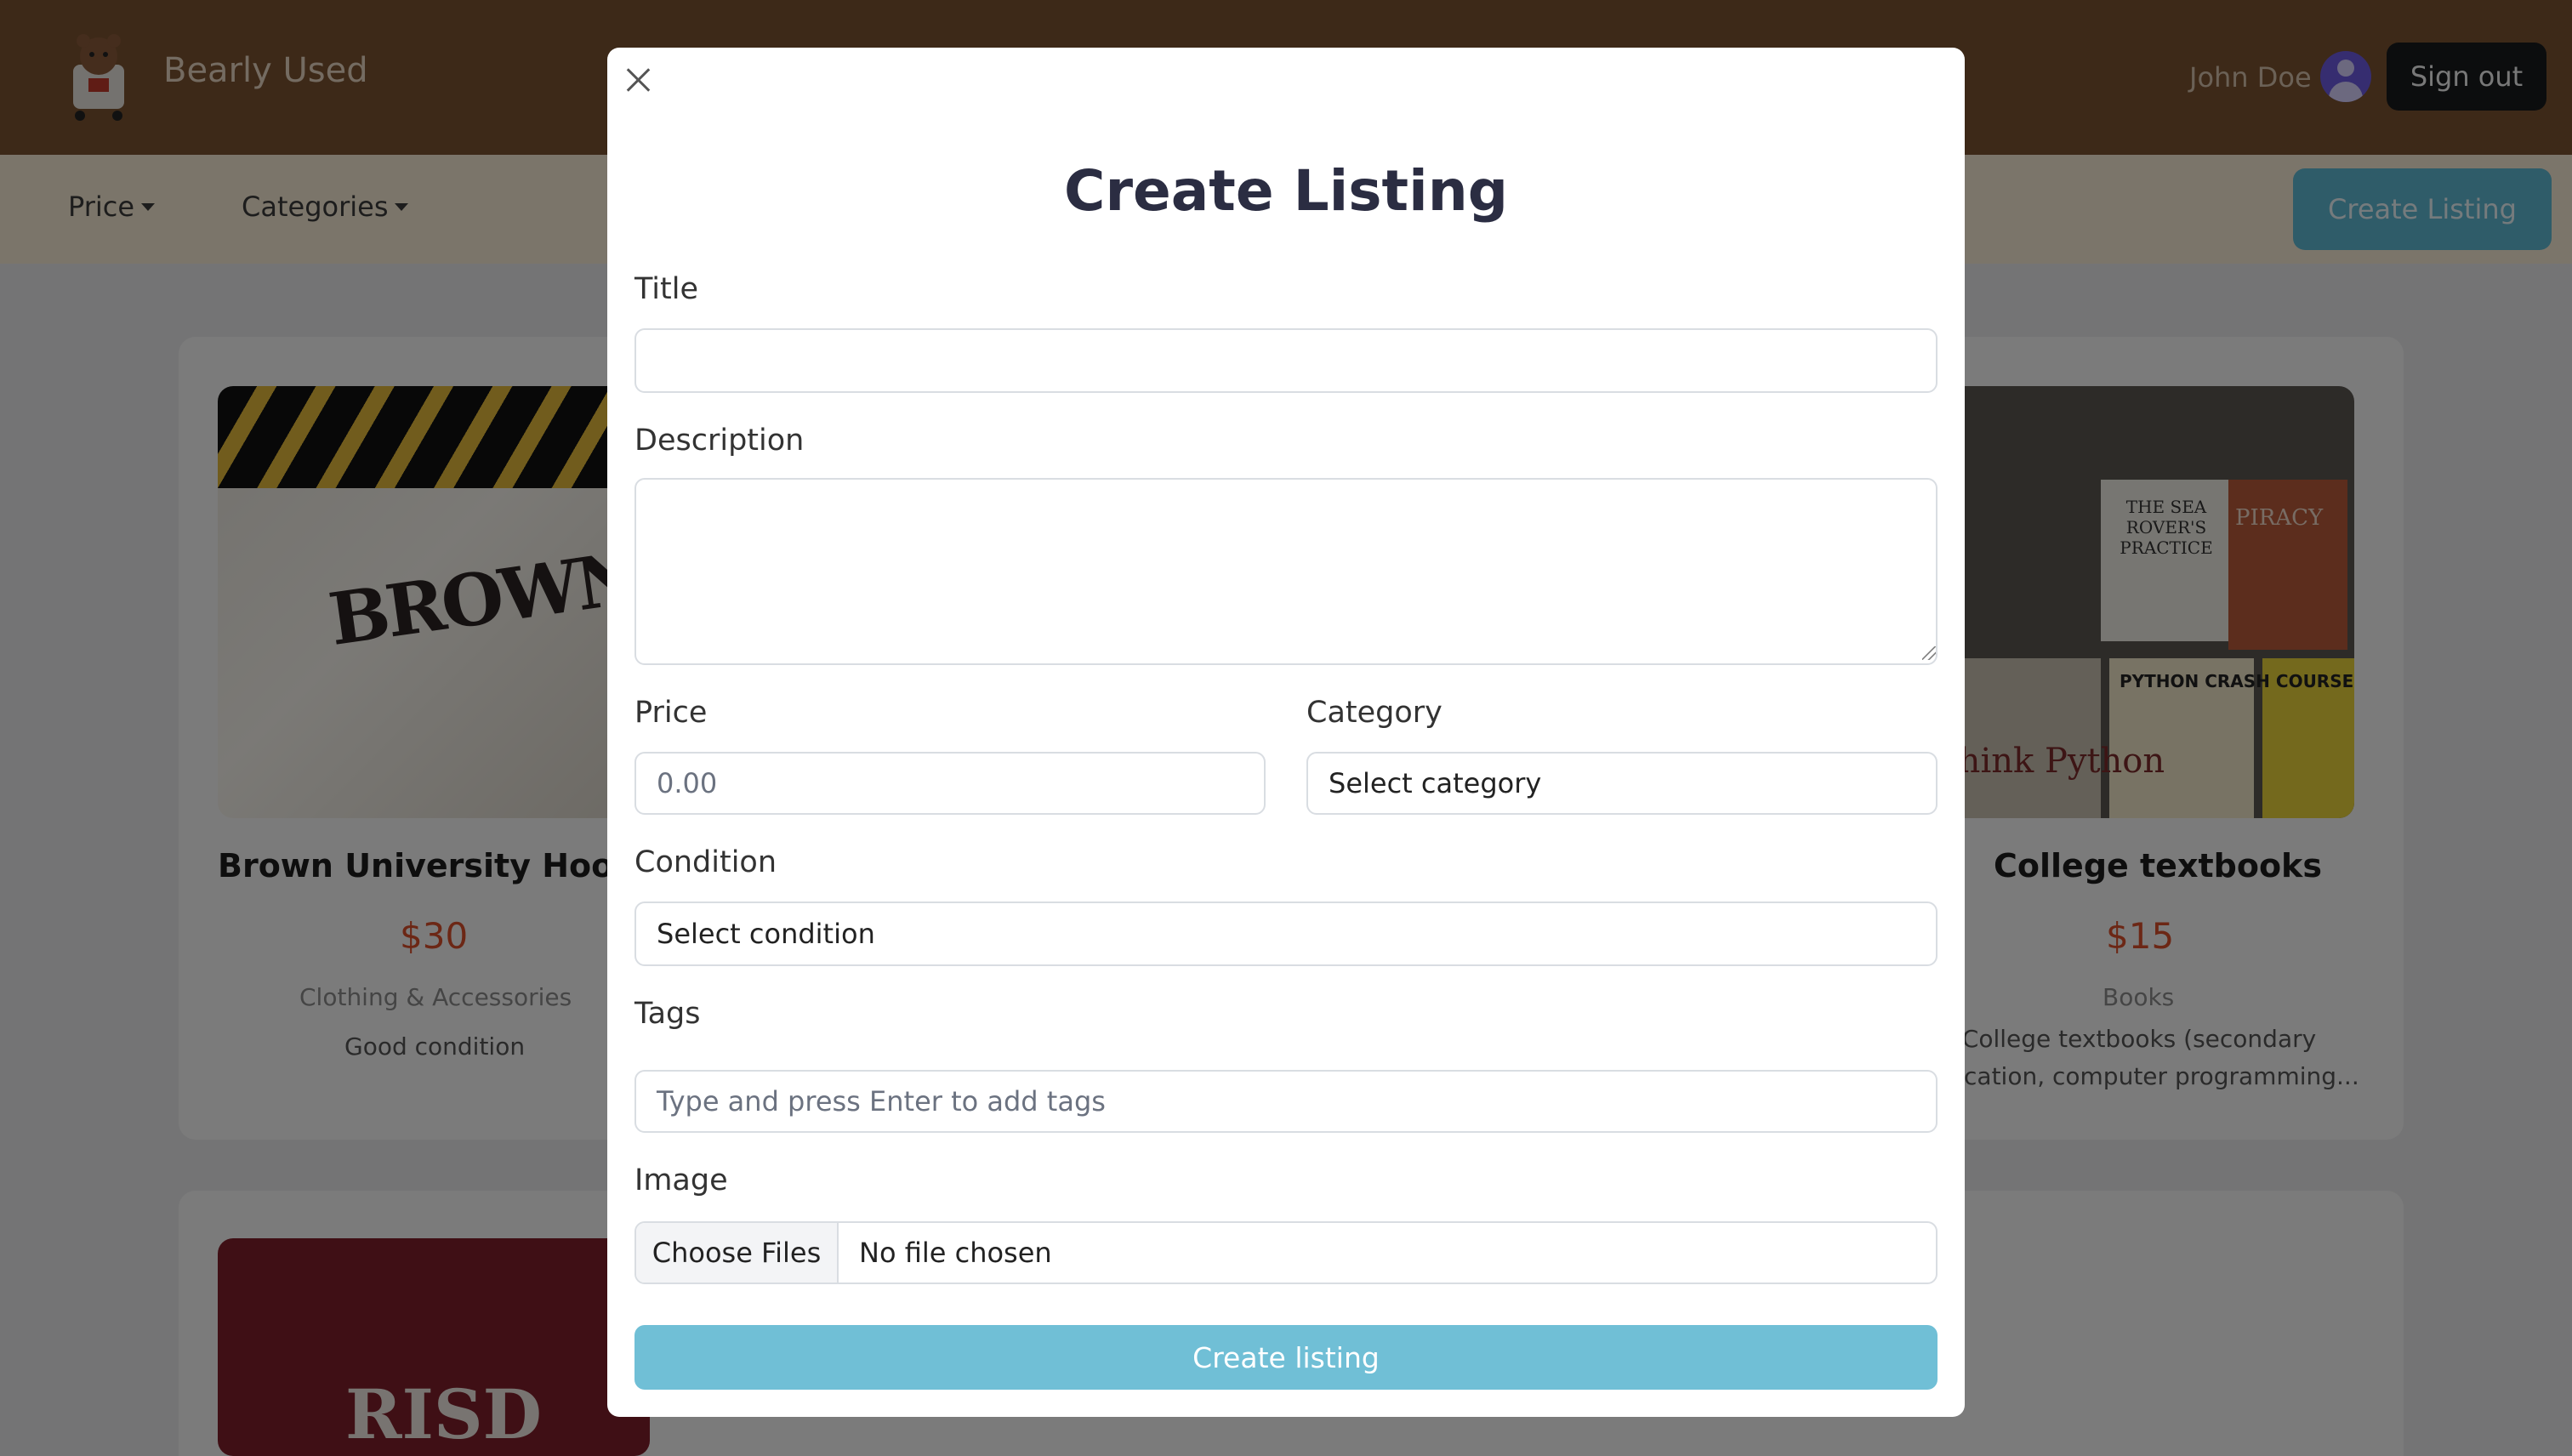 This screenshot has width=2572, height=1456. Describe the element at coordinates (1286, 1357) in the screenshot. I see `create-listing-submit-button: Create listing` at that location.